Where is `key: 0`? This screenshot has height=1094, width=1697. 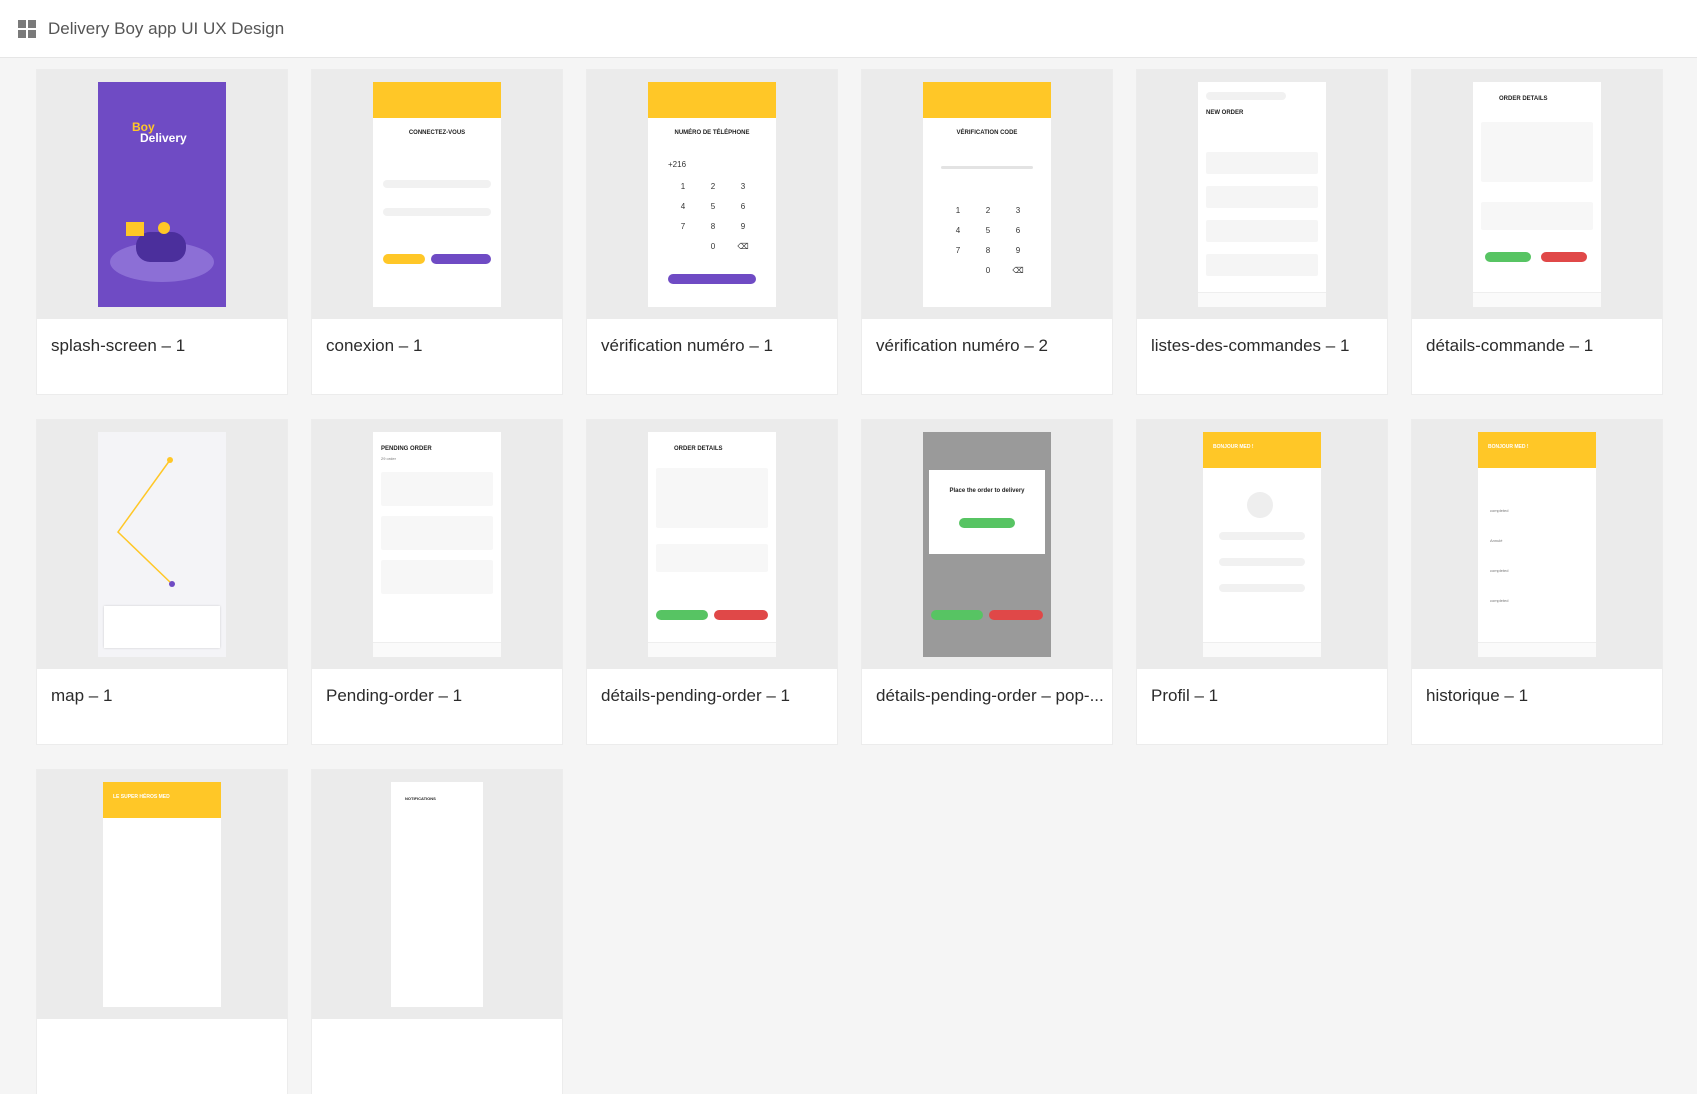 key: 0 is located at coordinates (988, 270).